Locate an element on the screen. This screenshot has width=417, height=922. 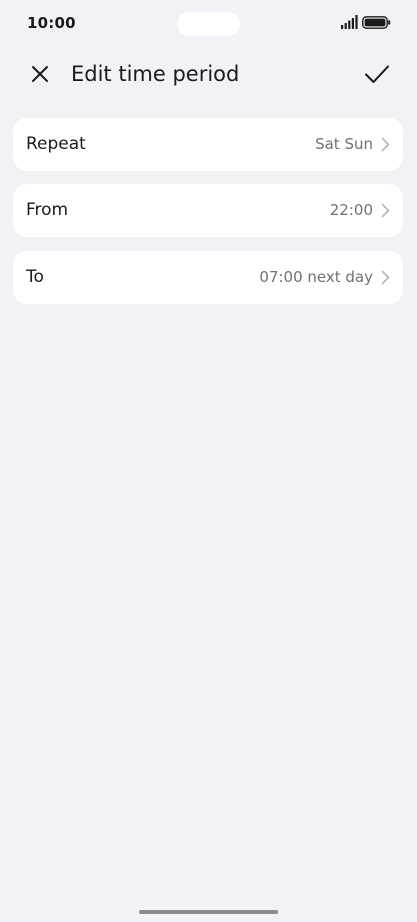
header-bar: Edit time period is located at coordinates (208, 74).